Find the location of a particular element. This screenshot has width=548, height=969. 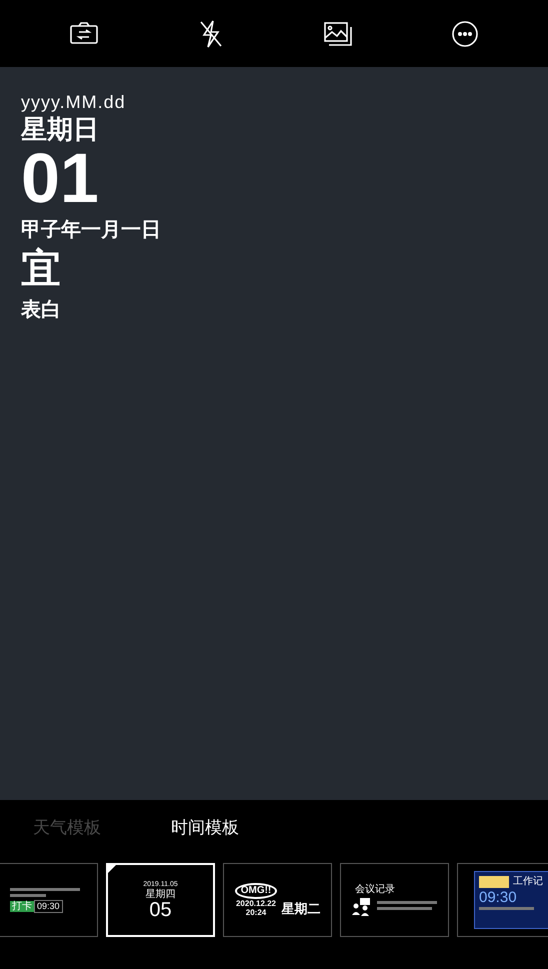

meeting-title: 会议记录 is located at coordinates (375, 890).